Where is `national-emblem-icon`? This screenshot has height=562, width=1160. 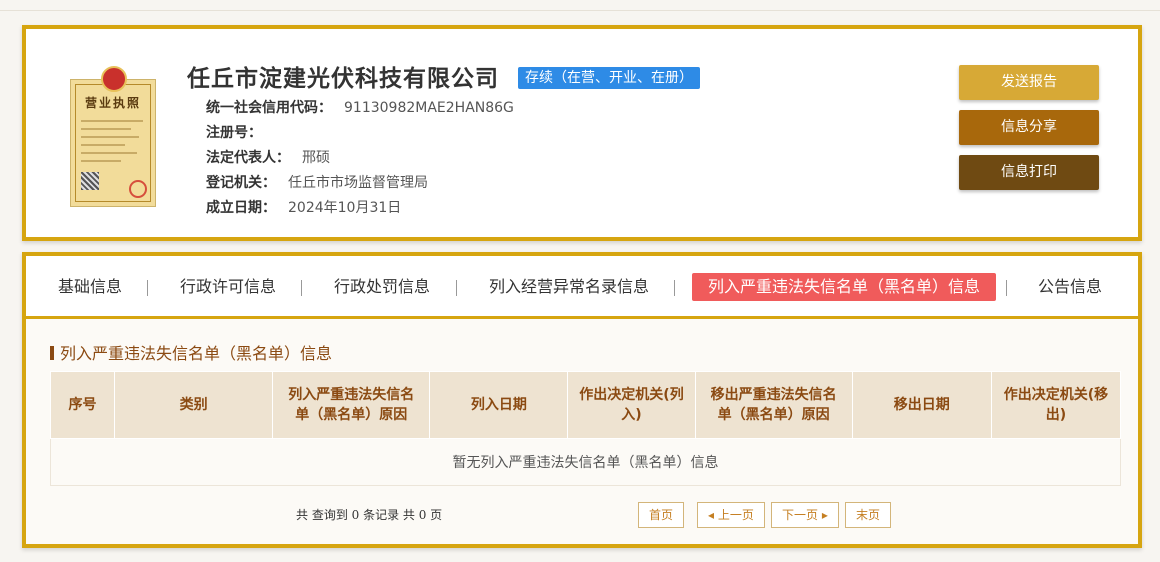
national-emblem-icon is located at coordinates (114, 79).